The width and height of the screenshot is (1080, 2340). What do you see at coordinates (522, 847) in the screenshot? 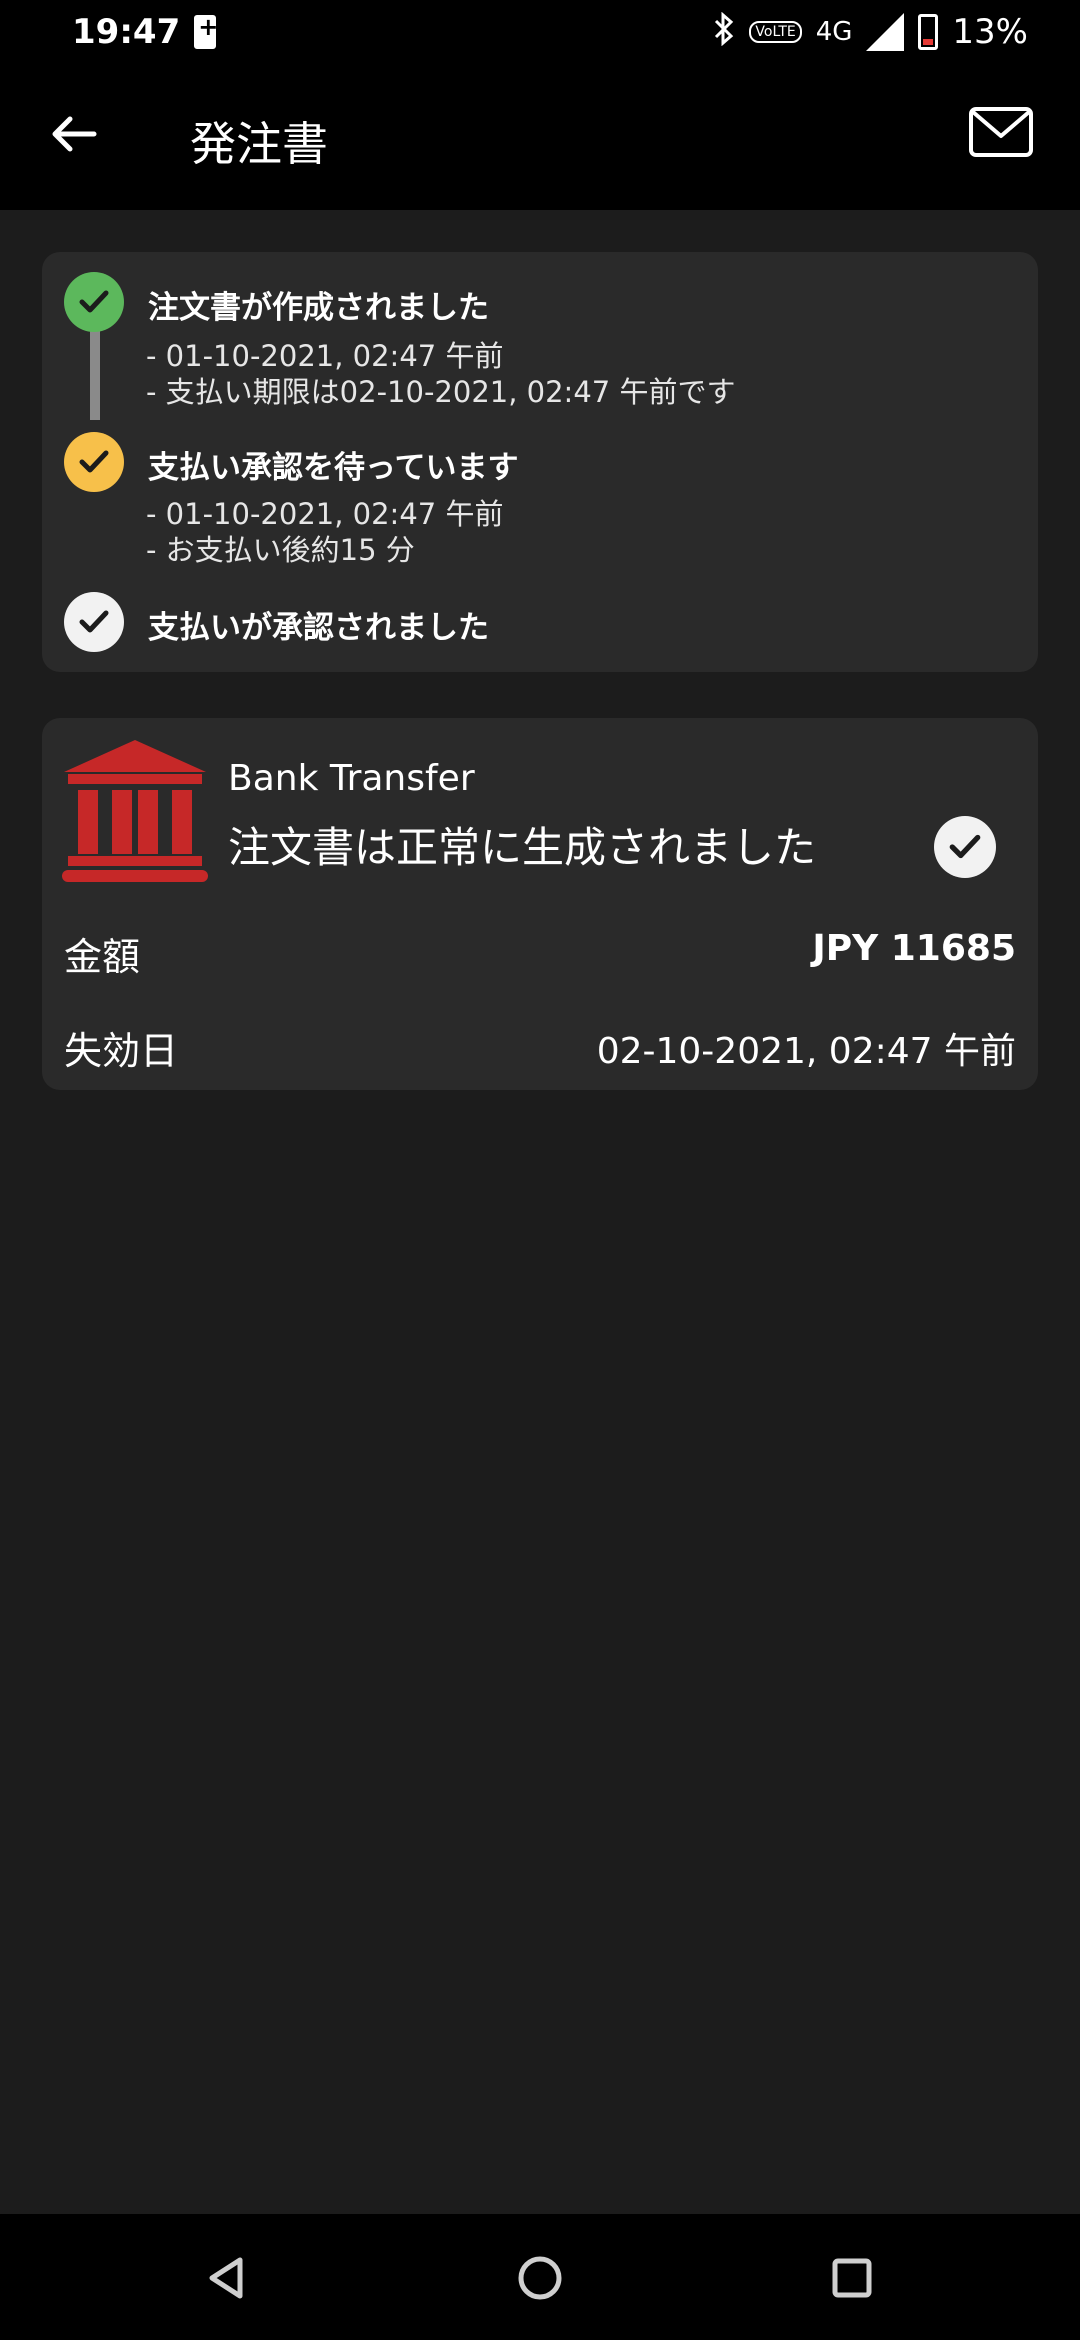
I see `payment-status-text: 注文書は正常に生成されました` at bounding box center [522, 847].